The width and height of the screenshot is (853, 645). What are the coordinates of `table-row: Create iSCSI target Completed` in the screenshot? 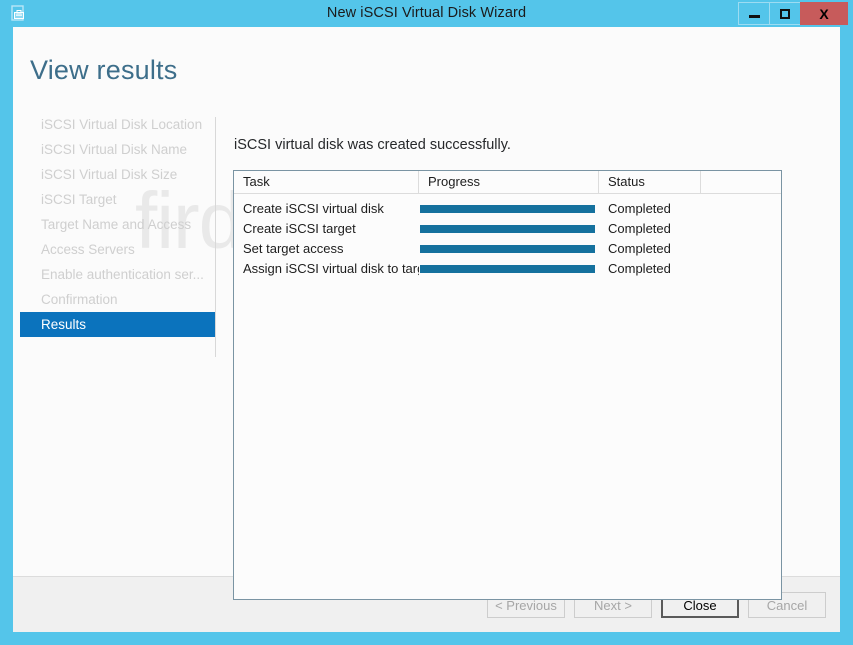 It's located at (507, 229).